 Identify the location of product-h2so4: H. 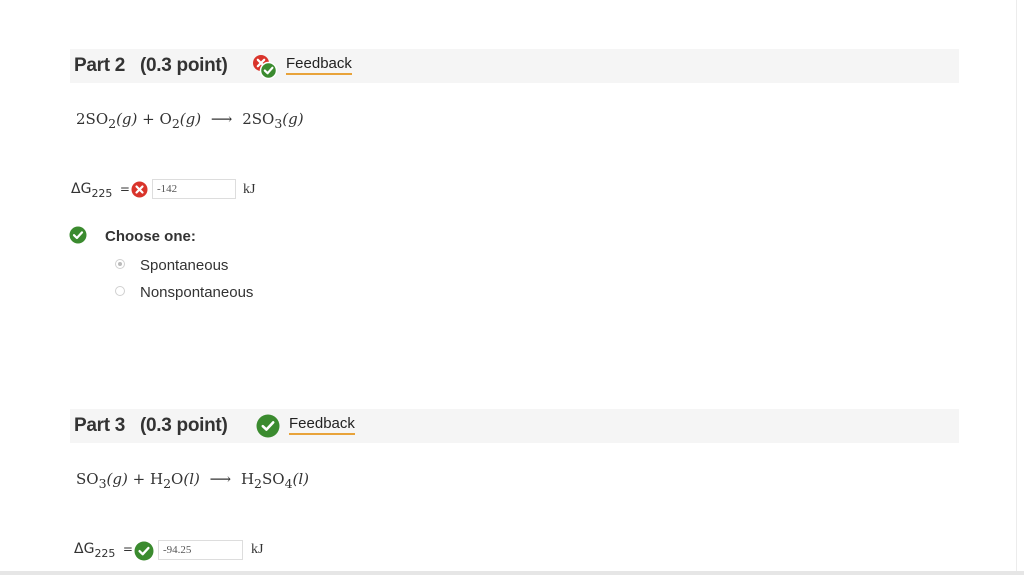
(247, 479).